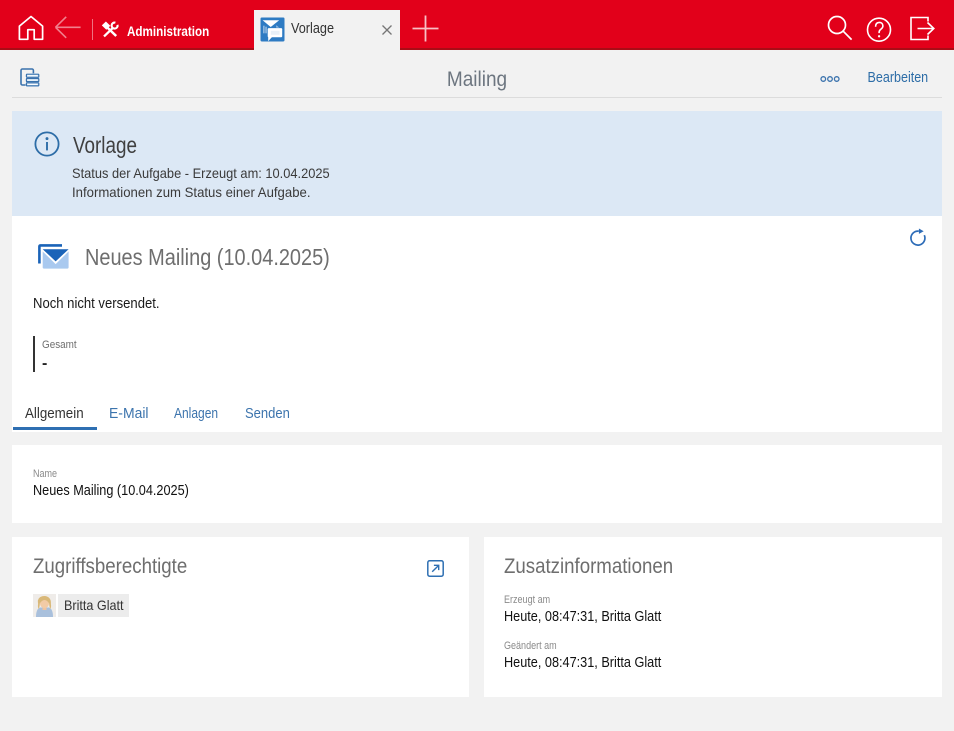  I want to click on search-icon, so click(840, 28).